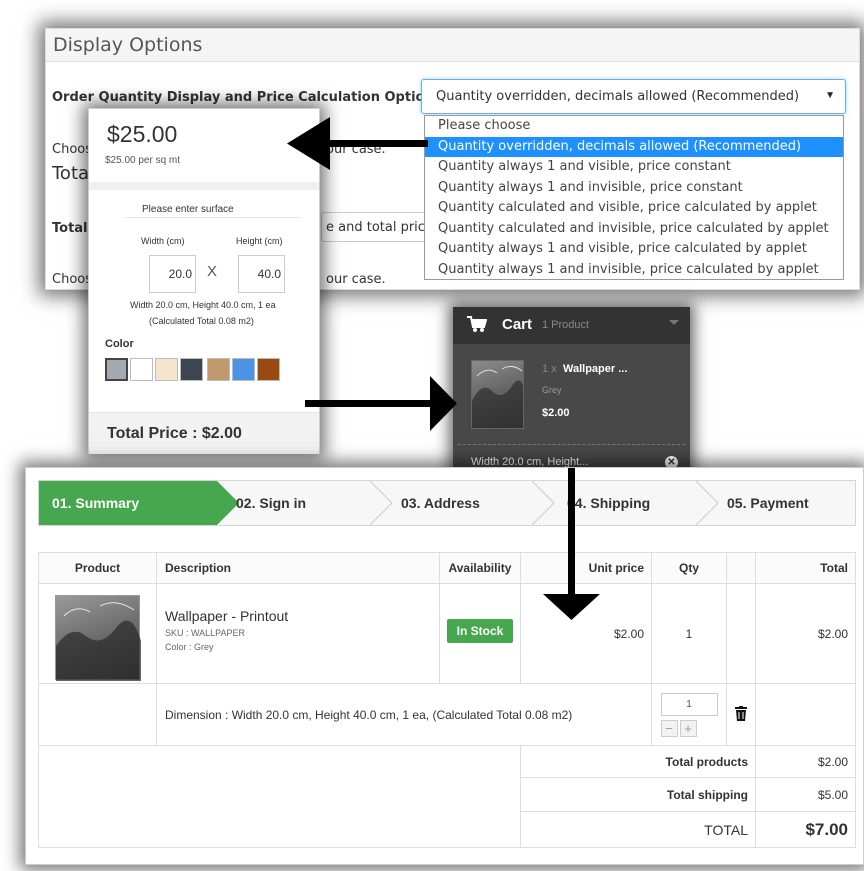 The width and height of the screenshot is (864, 871). Describe the element at coordinates (172, 274) in the screenshot. I see `width-input: 20.0` at that location.